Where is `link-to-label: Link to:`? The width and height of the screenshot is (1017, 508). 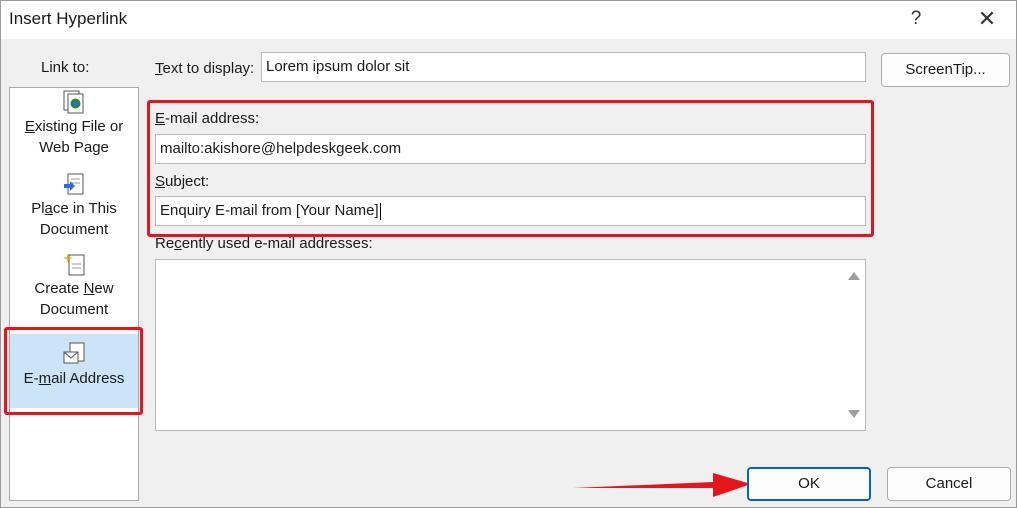
link-to-label: Link to: is located at coordinates (65, 67).